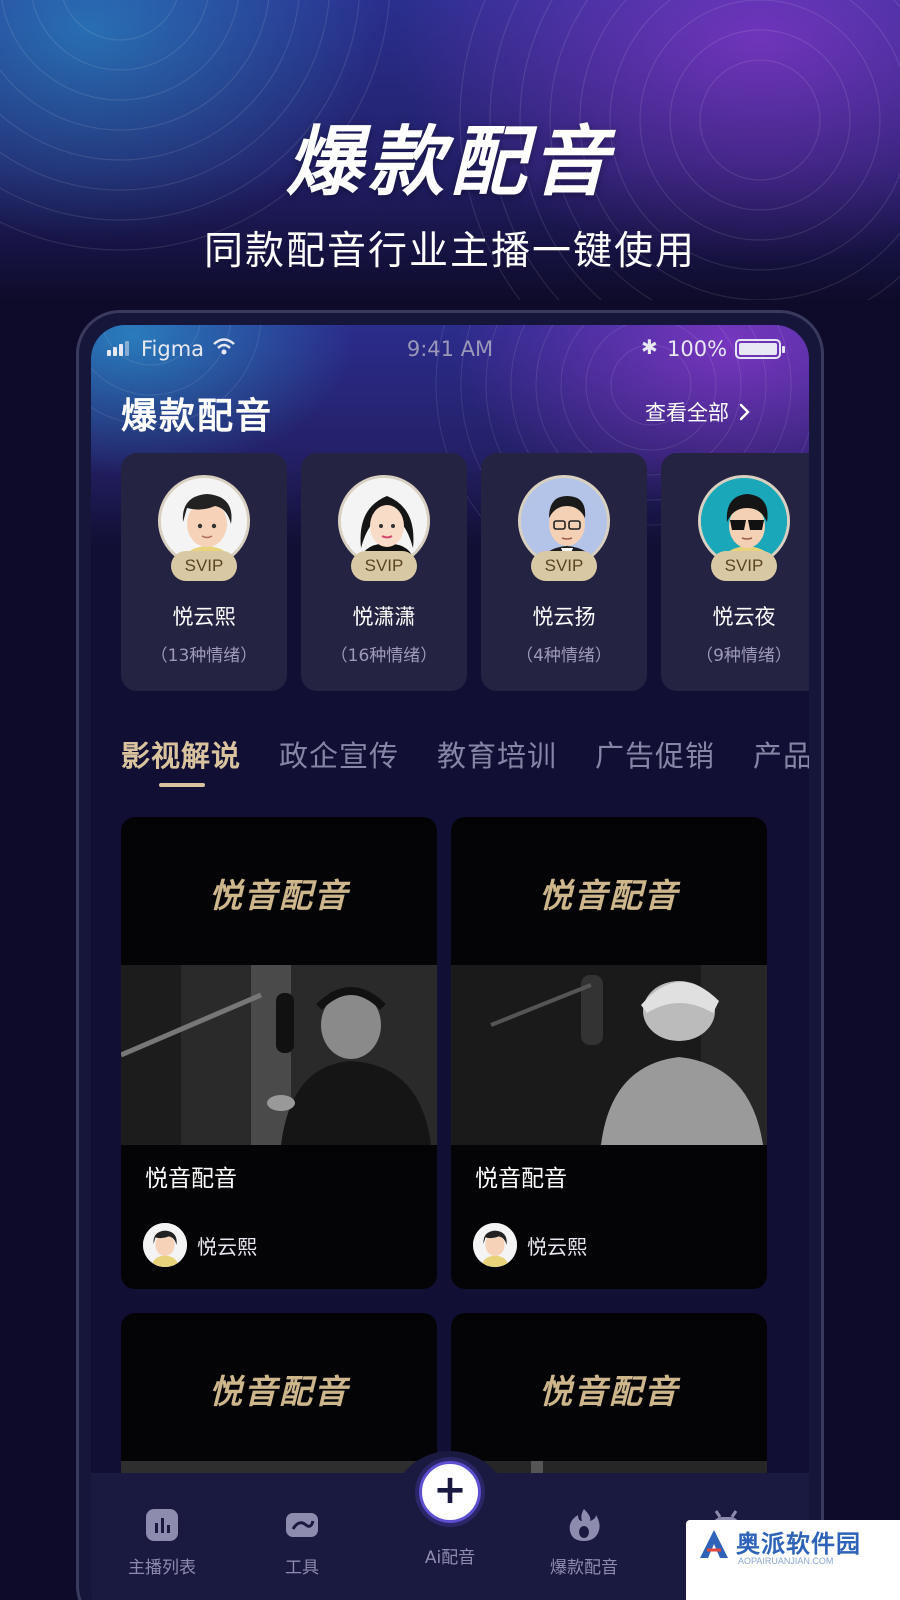 The height and width of the screenshot is (1600, 900). I want to click on nav-label: 主播列表, so click(162, 1568).